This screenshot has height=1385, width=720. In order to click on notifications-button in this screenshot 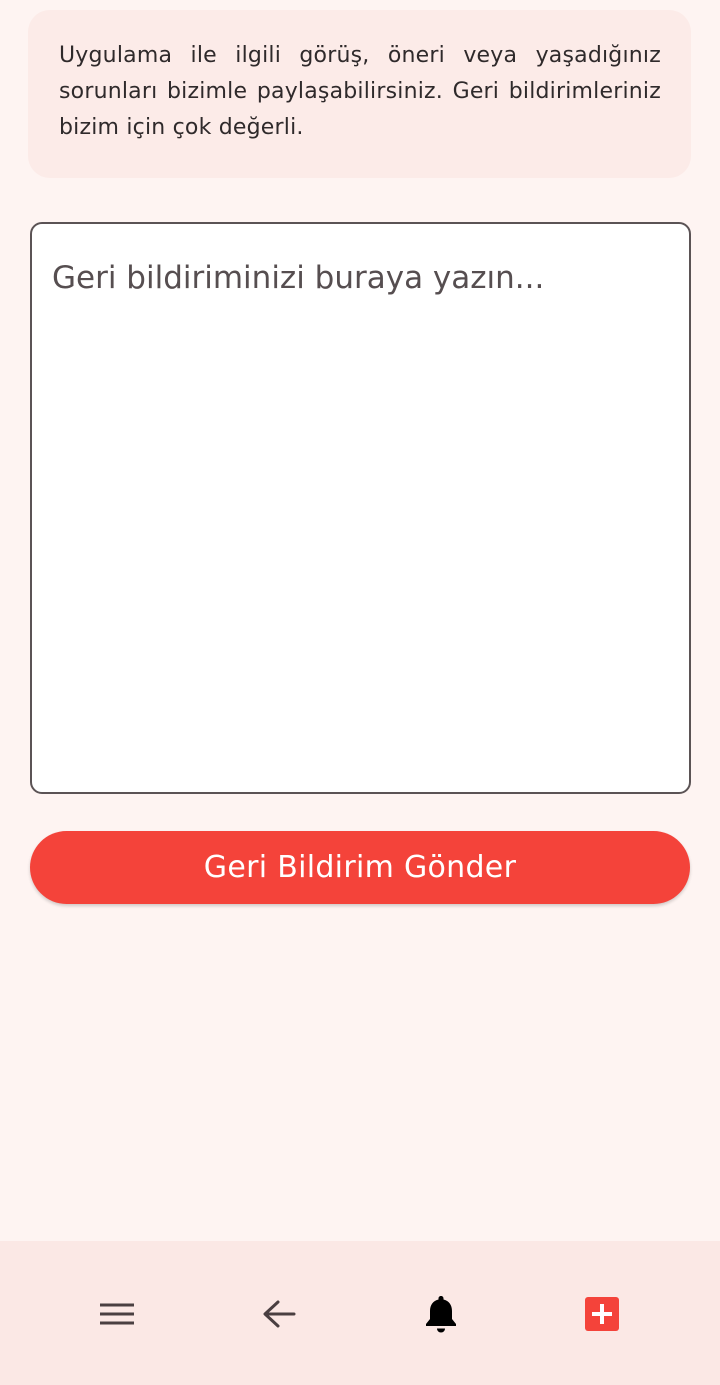, I will do `click(441, 1314)`.